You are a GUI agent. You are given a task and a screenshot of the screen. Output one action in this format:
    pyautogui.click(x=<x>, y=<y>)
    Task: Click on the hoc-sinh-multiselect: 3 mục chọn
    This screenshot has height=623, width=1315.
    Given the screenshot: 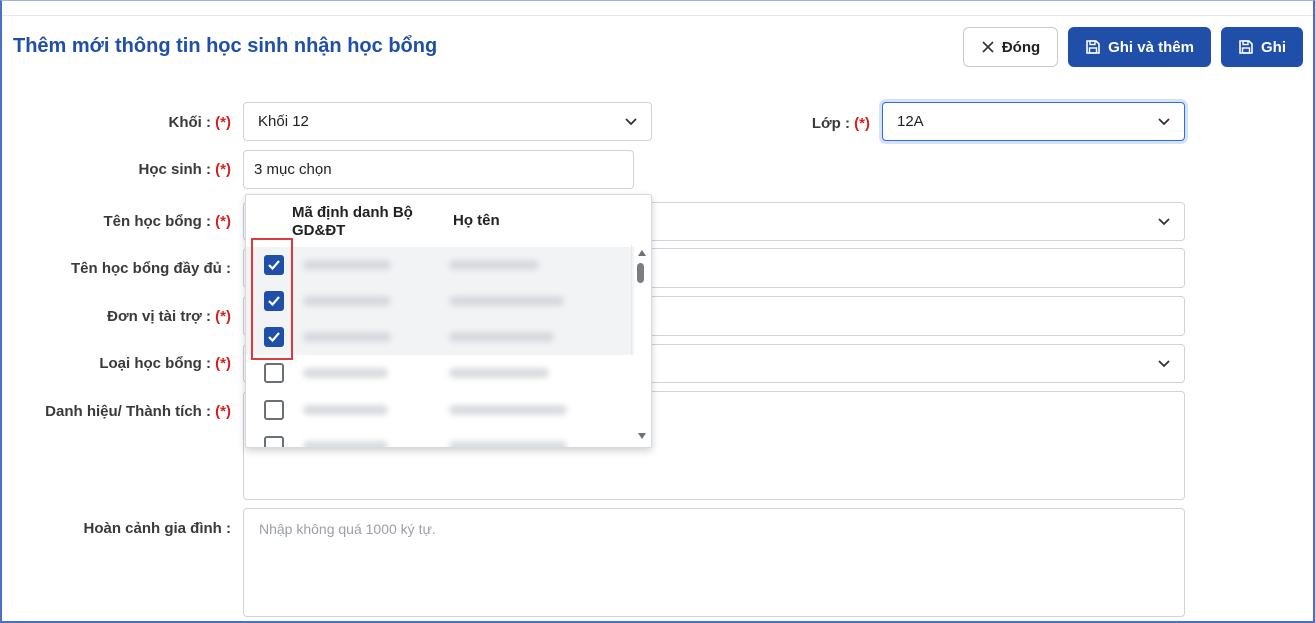 What is the action you would take?
    pyautogui.click(x=438, y=169)
    